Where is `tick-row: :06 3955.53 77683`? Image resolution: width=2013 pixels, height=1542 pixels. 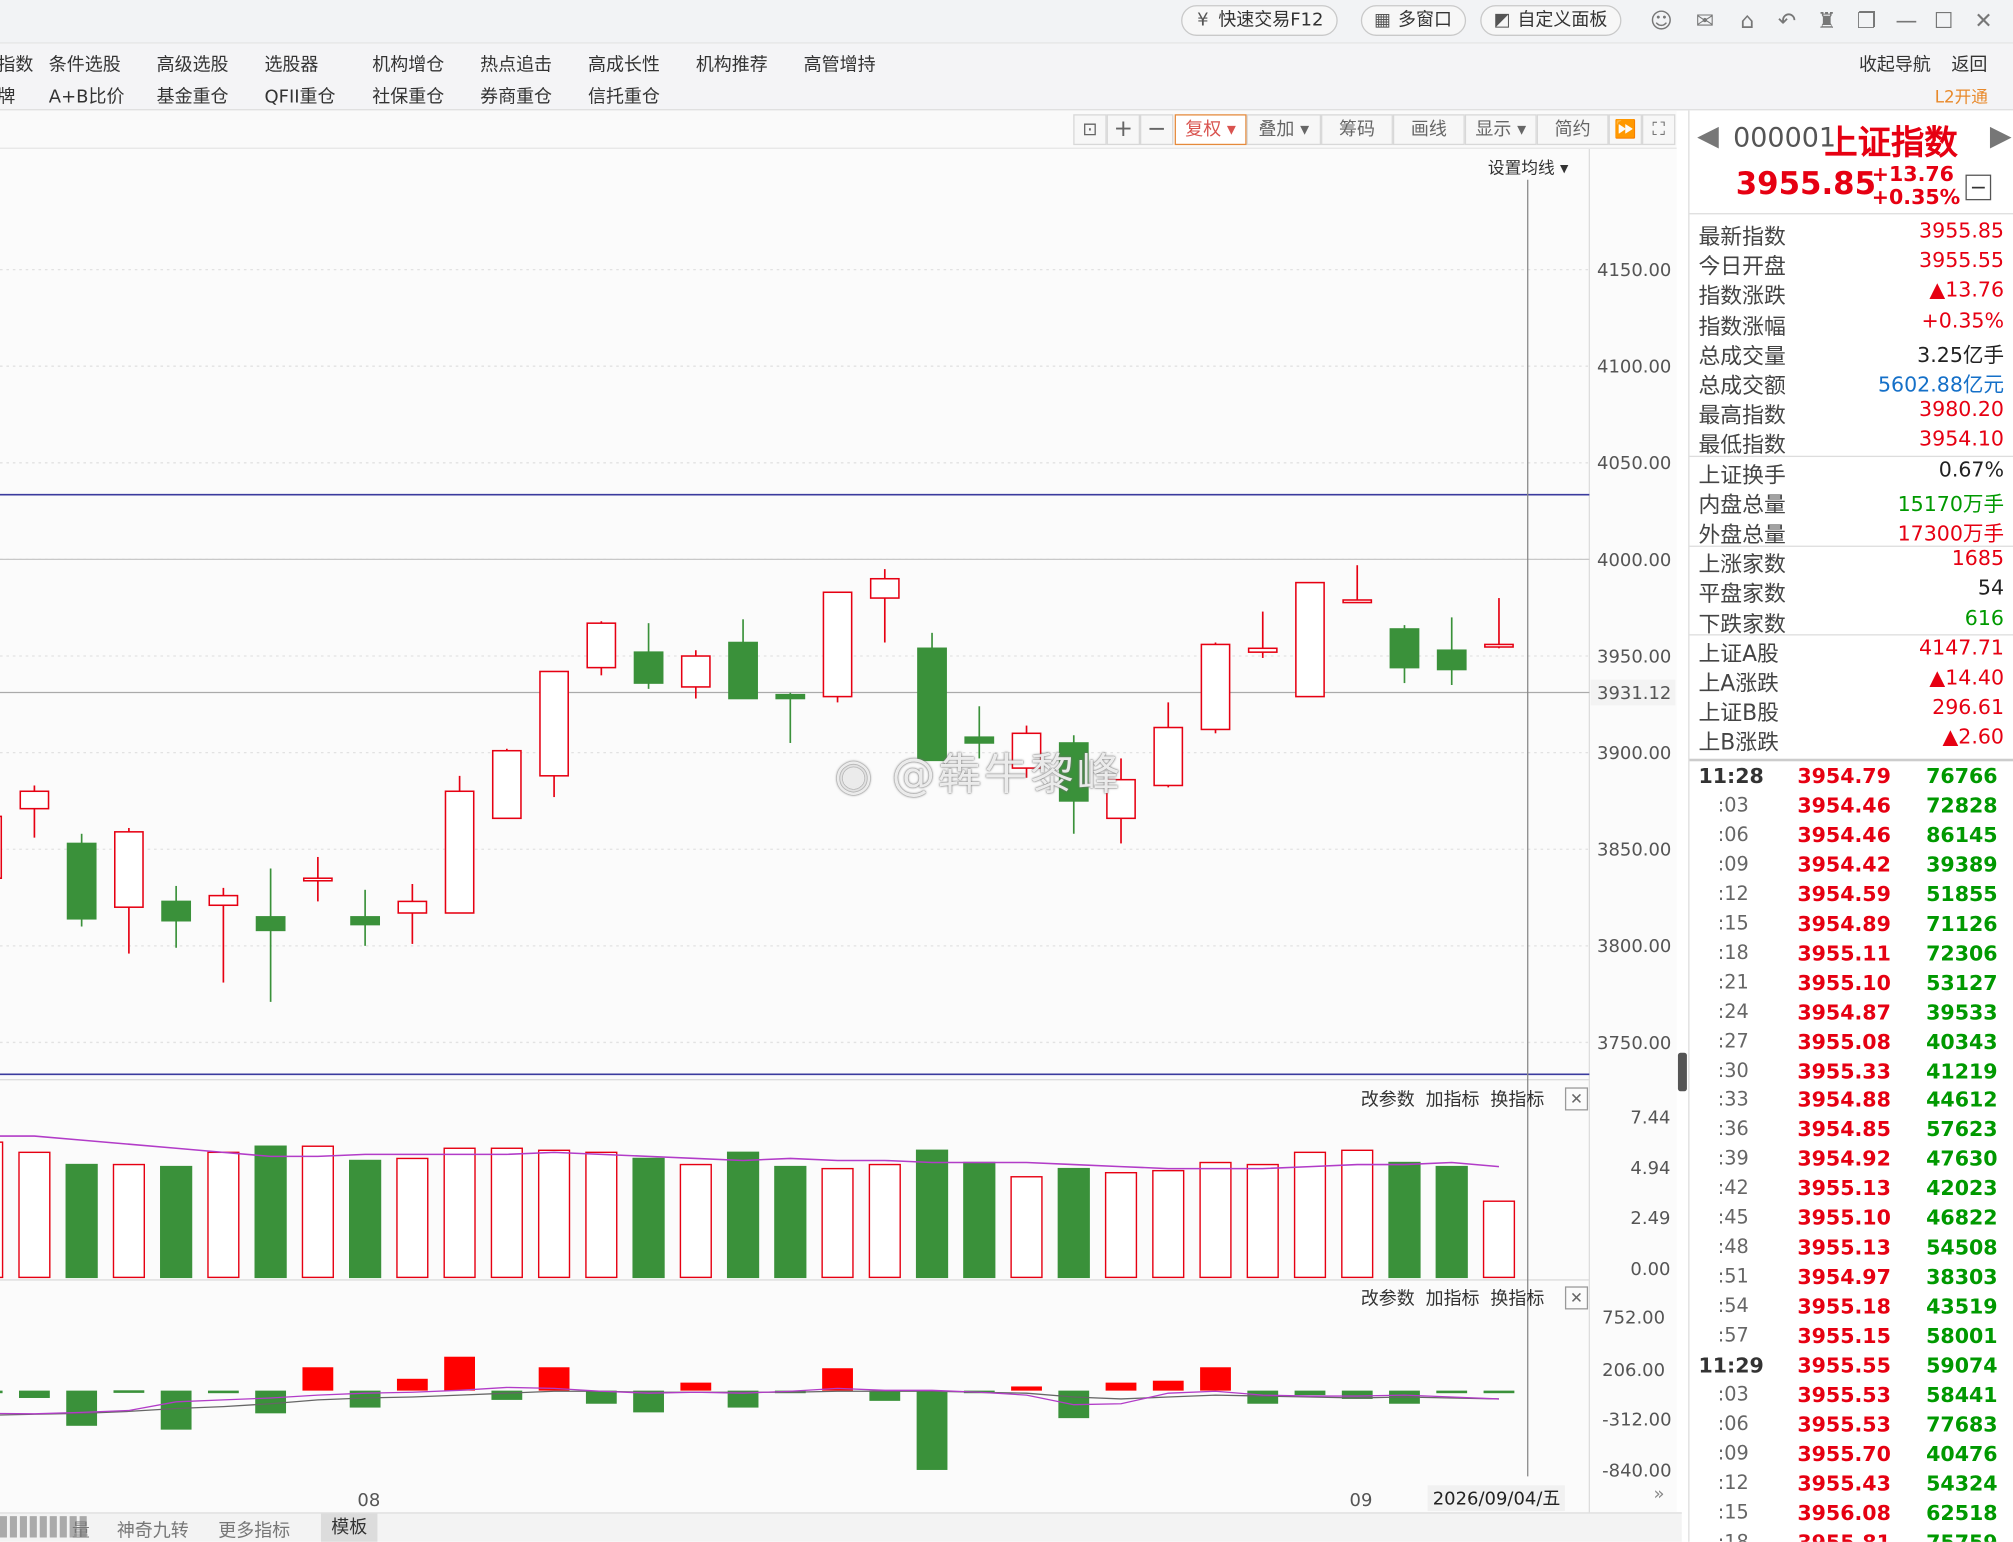 tick-row: :06 3955.53 77683 is located at coordinates (1851, 1427).